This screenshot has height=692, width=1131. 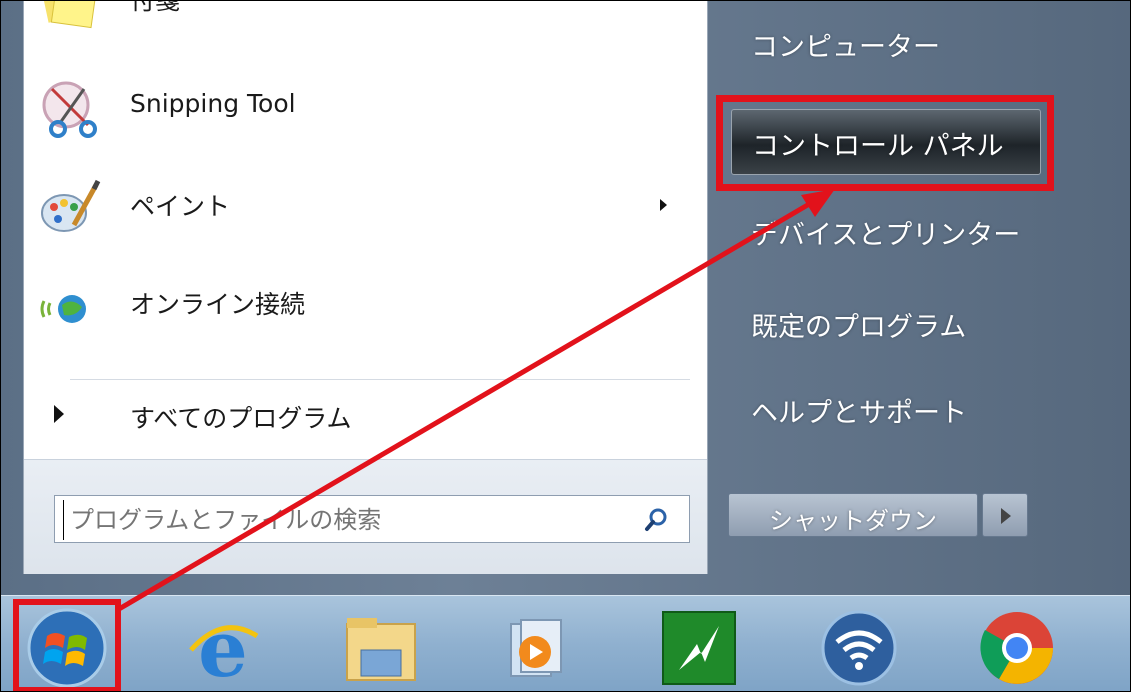 I want to click on online-connect-icon, so click(x=63, y=309).